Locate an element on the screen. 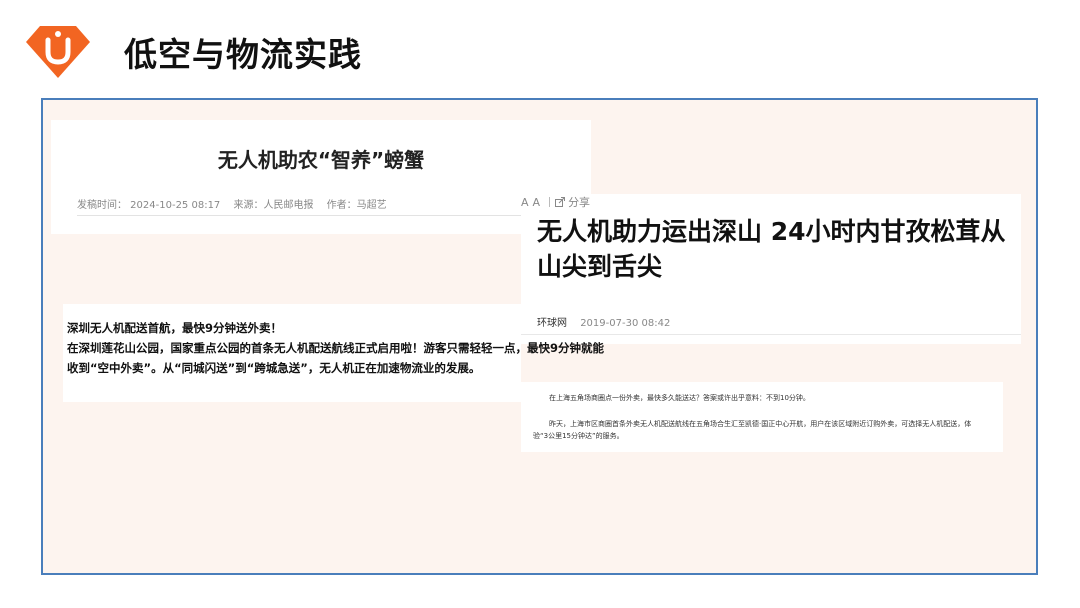  app-logo is located at coordinates (58, 51).